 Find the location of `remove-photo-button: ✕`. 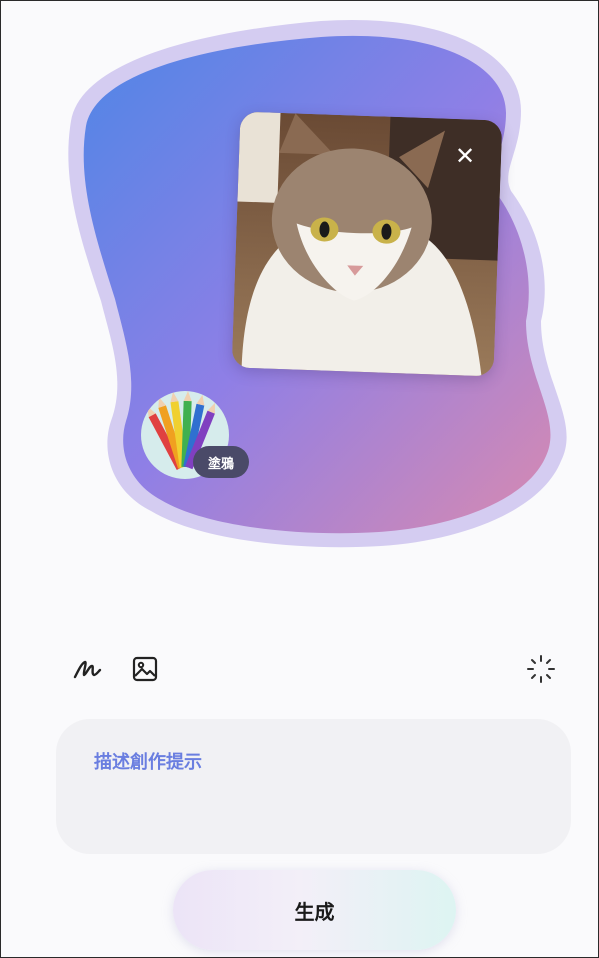

remove-photo-button: ✕ is located at coordinates (465, 156).